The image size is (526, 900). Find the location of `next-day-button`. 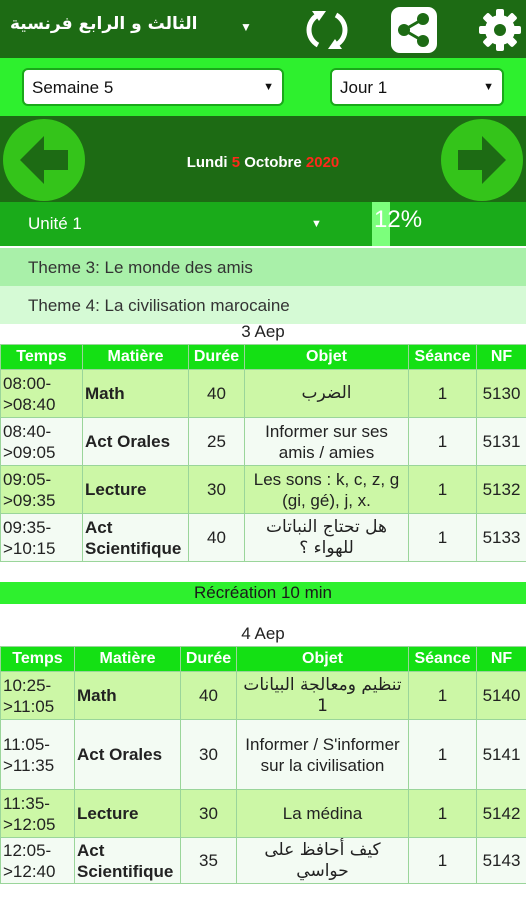

next-day-button is located at coordinates (482, 160).